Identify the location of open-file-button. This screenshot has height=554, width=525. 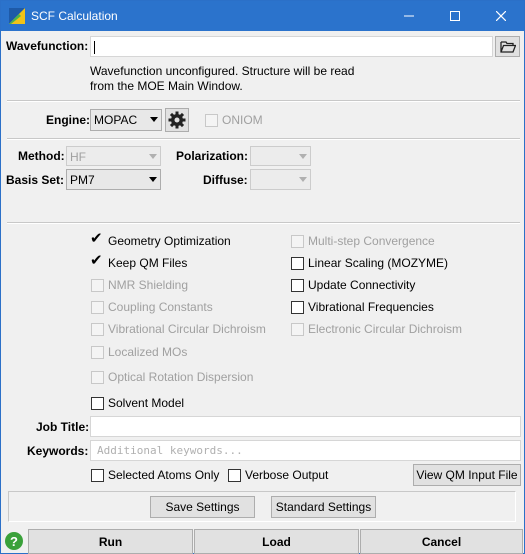
(507, 46).